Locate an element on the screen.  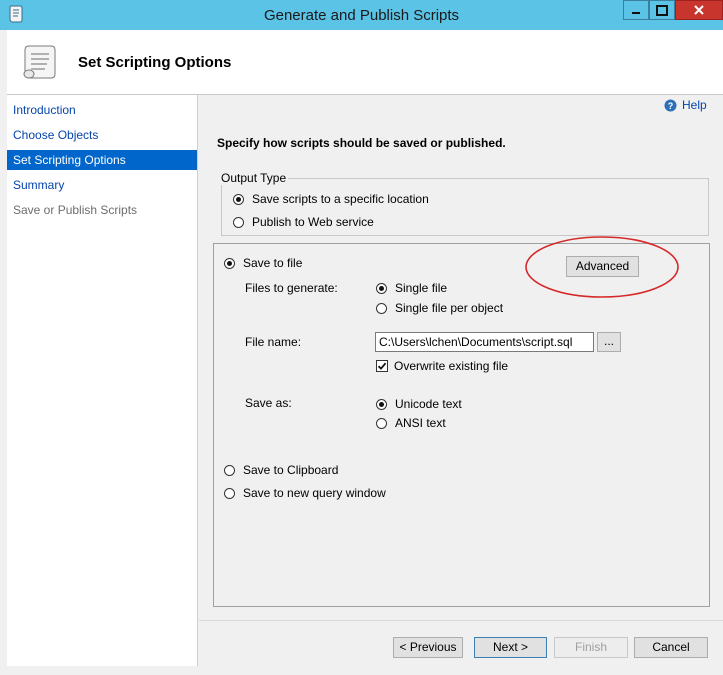
output-location-label: Save scripts to a specific location is located at coordinates (340, 199).